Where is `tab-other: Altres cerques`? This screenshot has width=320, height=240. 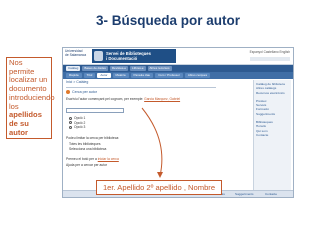 tab-other: Altres cerques is located at coordinates (197, 75).